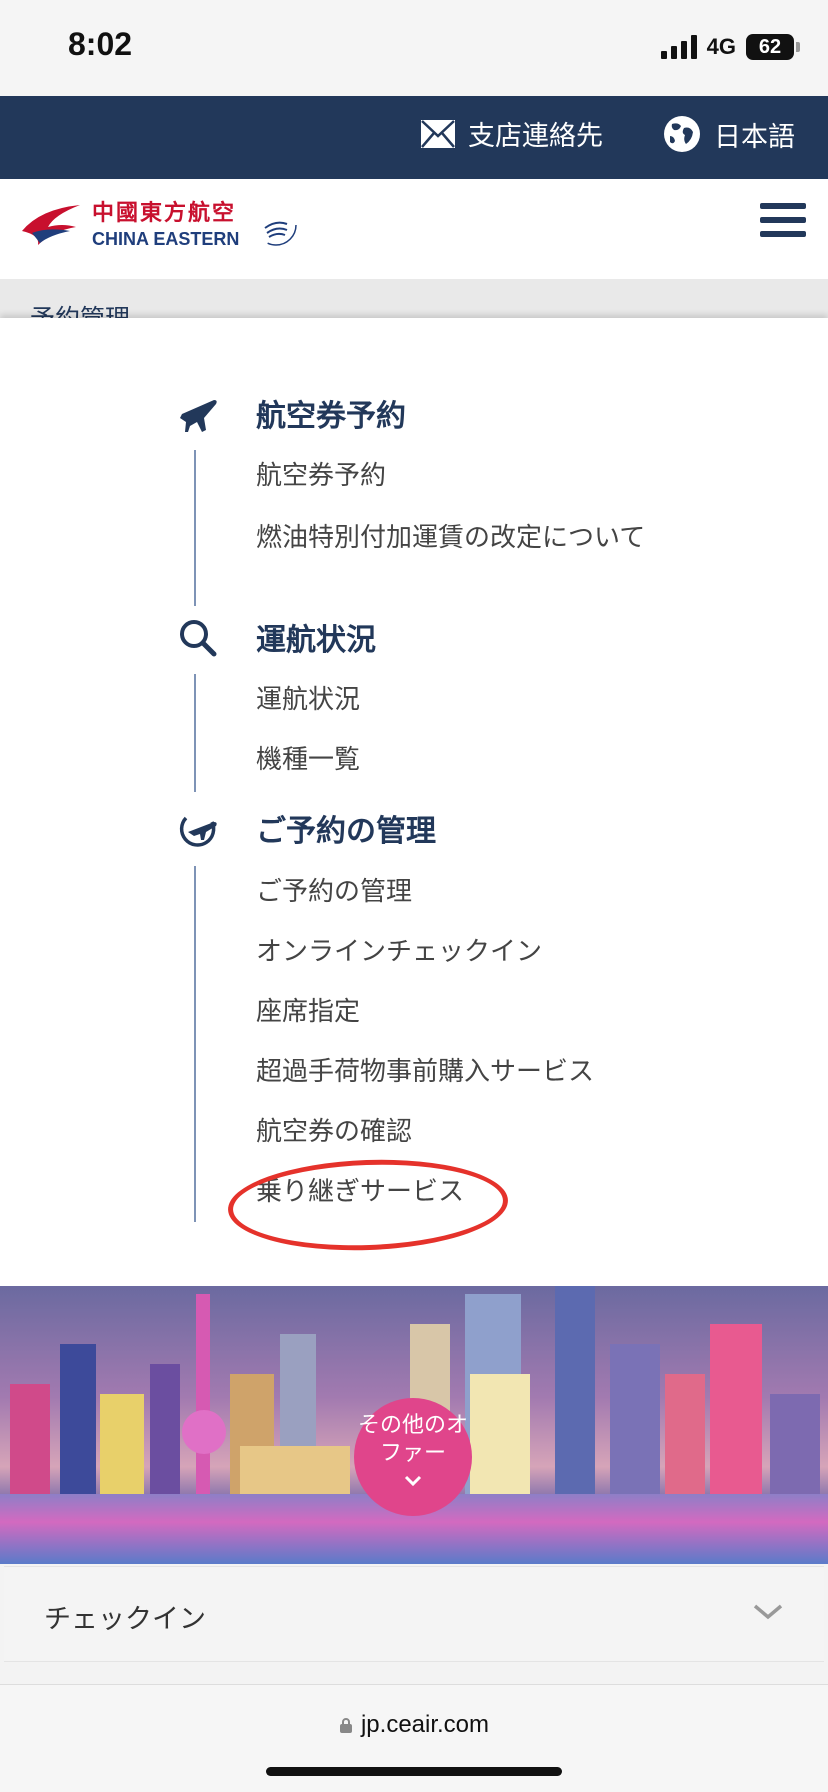 The image size is (828, 1792). What do you see at coordinates (678, 47) in the screenshot?
I see `signal-icon` at bounding box center [678, 47].